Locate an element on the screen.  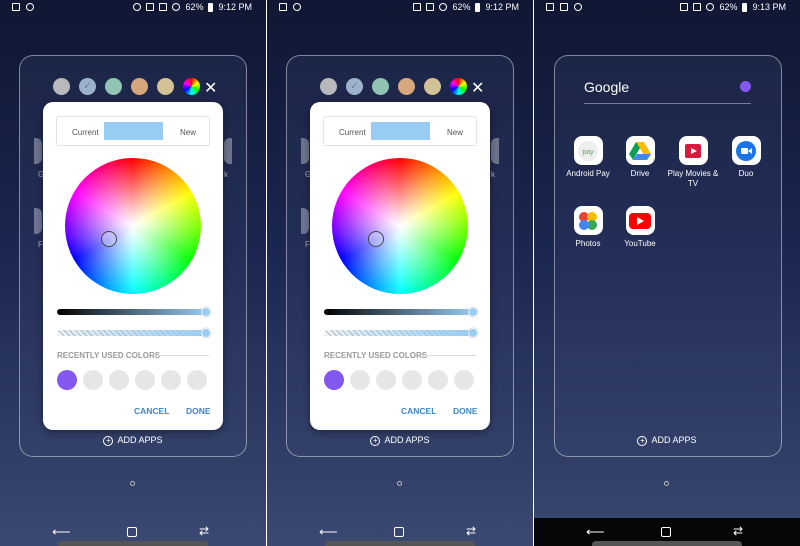
app-play-movies: Play Movies & TV is located at coordinates (693, 162).